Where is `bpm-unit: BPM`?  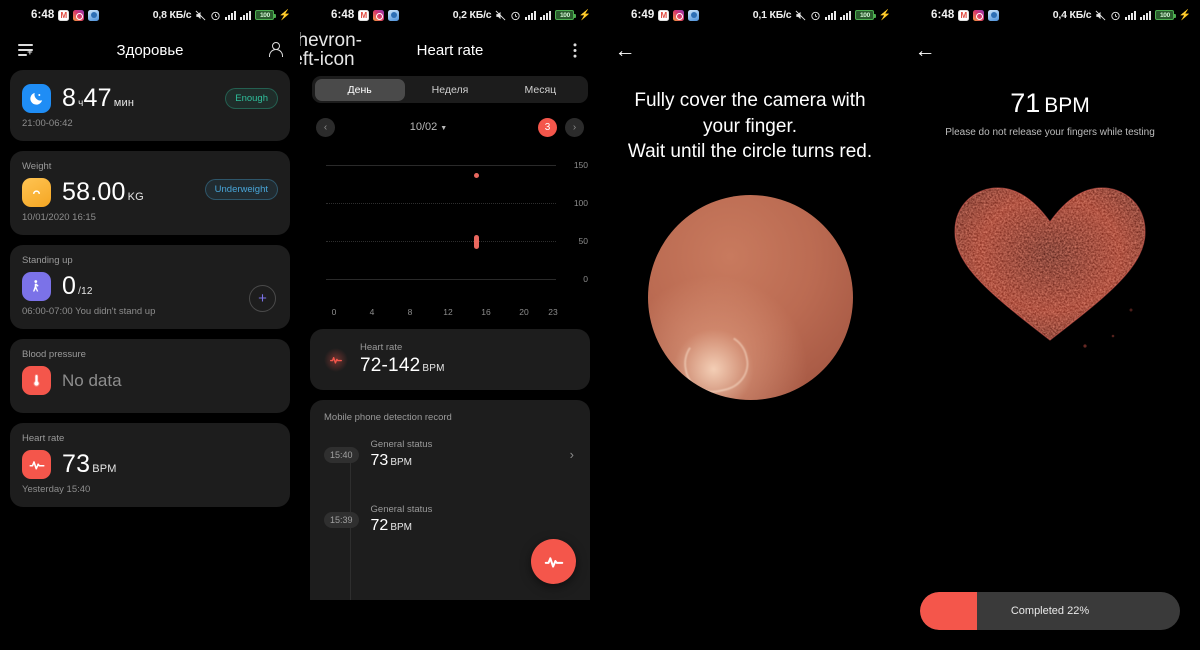
bpm-unit: BPM is located at coordinates (1067, 105).